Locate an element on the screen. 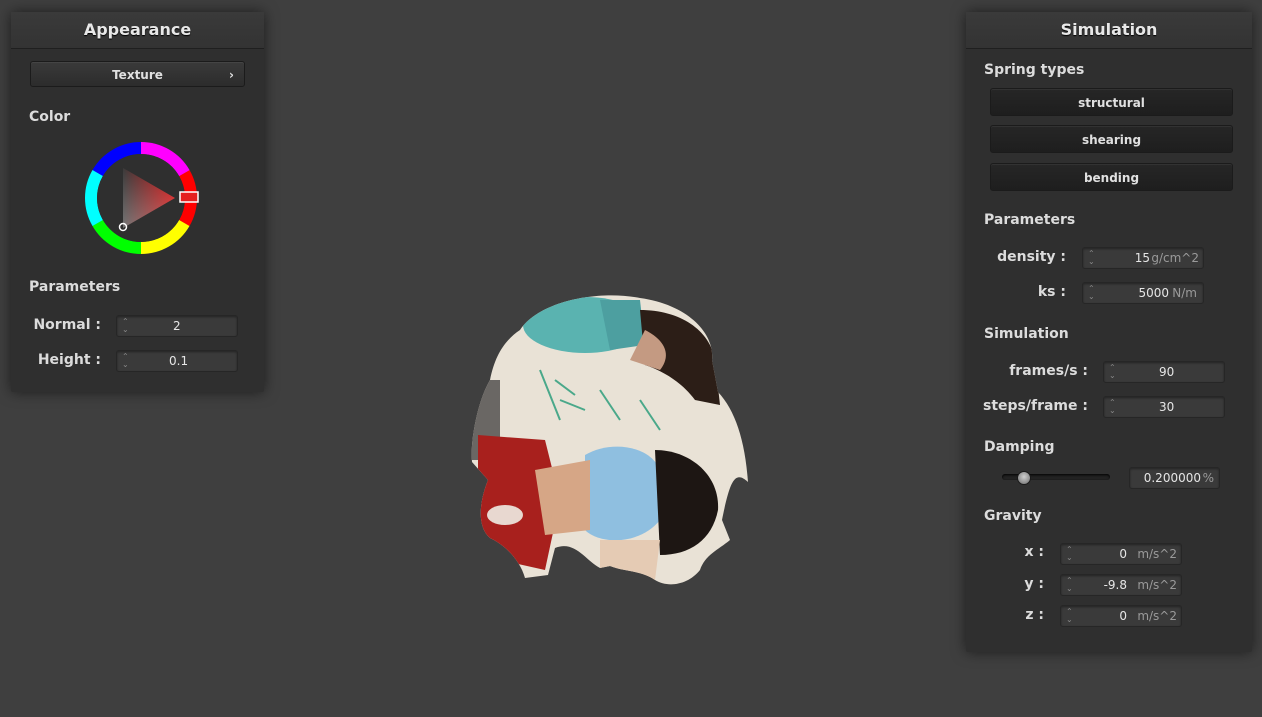  gravity-z-label: z : is located at coordinates (1034, 615).